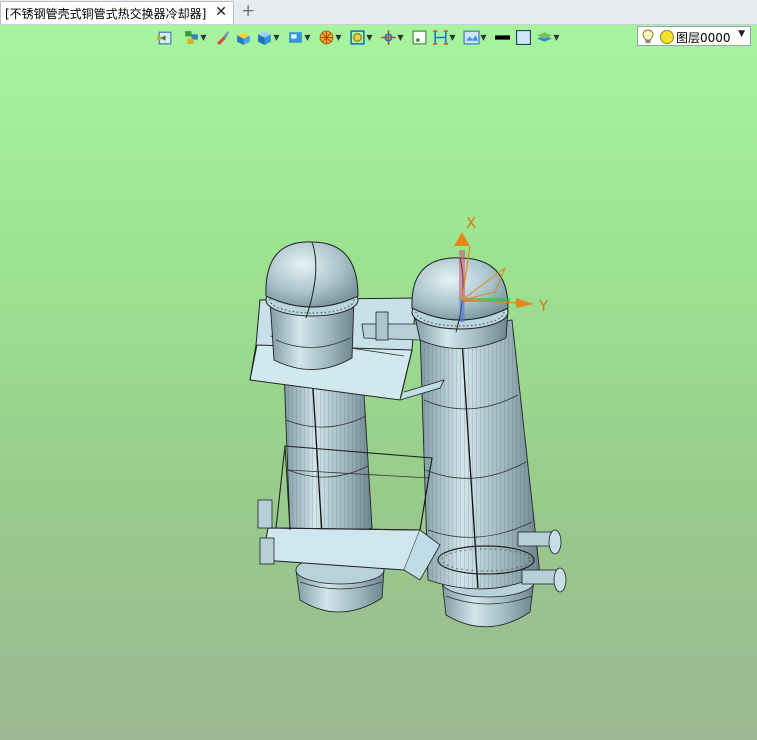 The height and width of the screenshot is (740, 757). I want to click on x-axis-label: X, so click(471, 223).